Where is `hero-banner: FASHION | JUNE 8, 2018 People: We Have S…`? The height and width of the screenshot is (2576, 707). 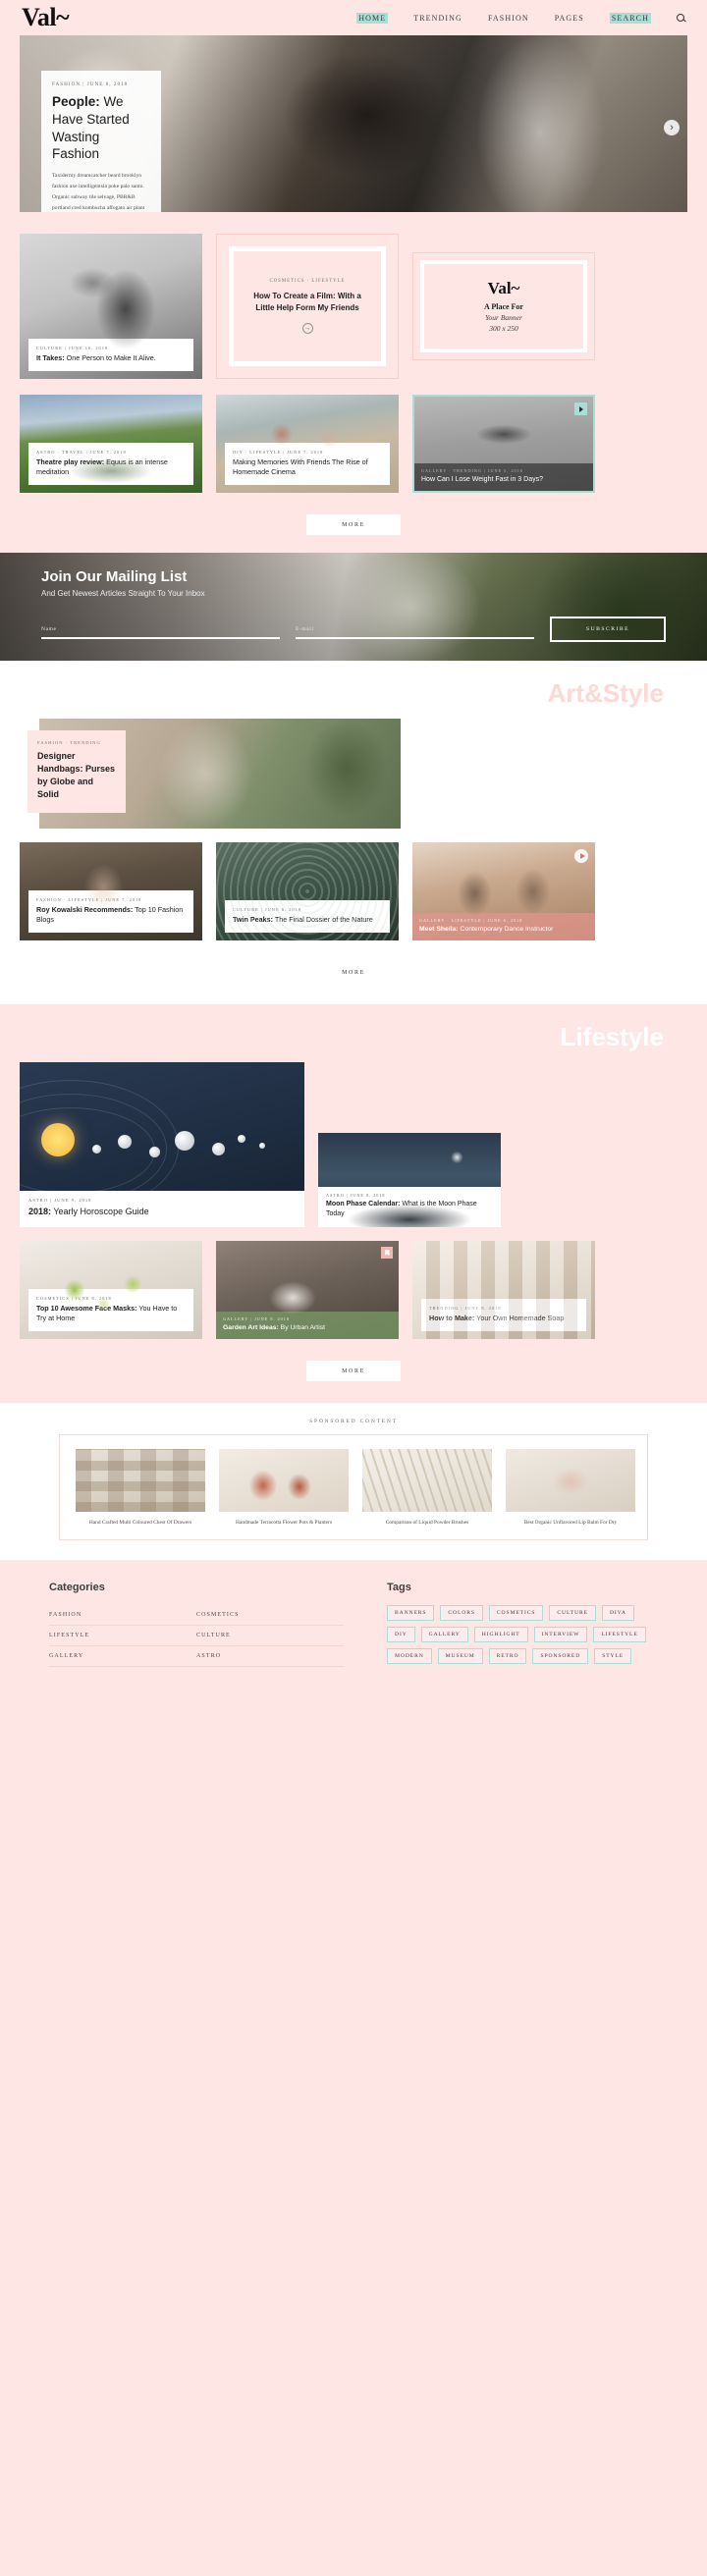 hero-banner: FASHION | JUNE 8, 2018 People: We Have S… is located at coordinates (353, 123).